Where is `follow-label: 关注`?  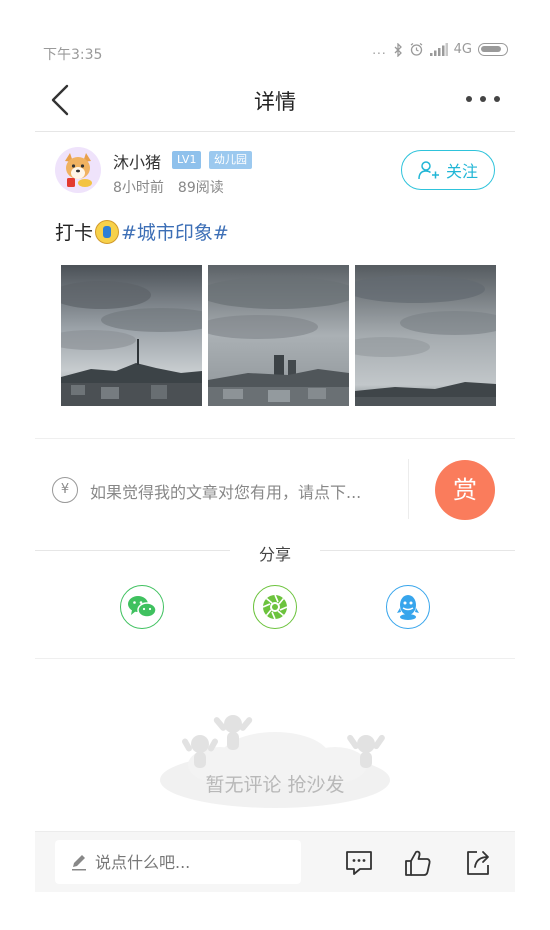
follow-label: 关注 is located at coordinates (461, 171).